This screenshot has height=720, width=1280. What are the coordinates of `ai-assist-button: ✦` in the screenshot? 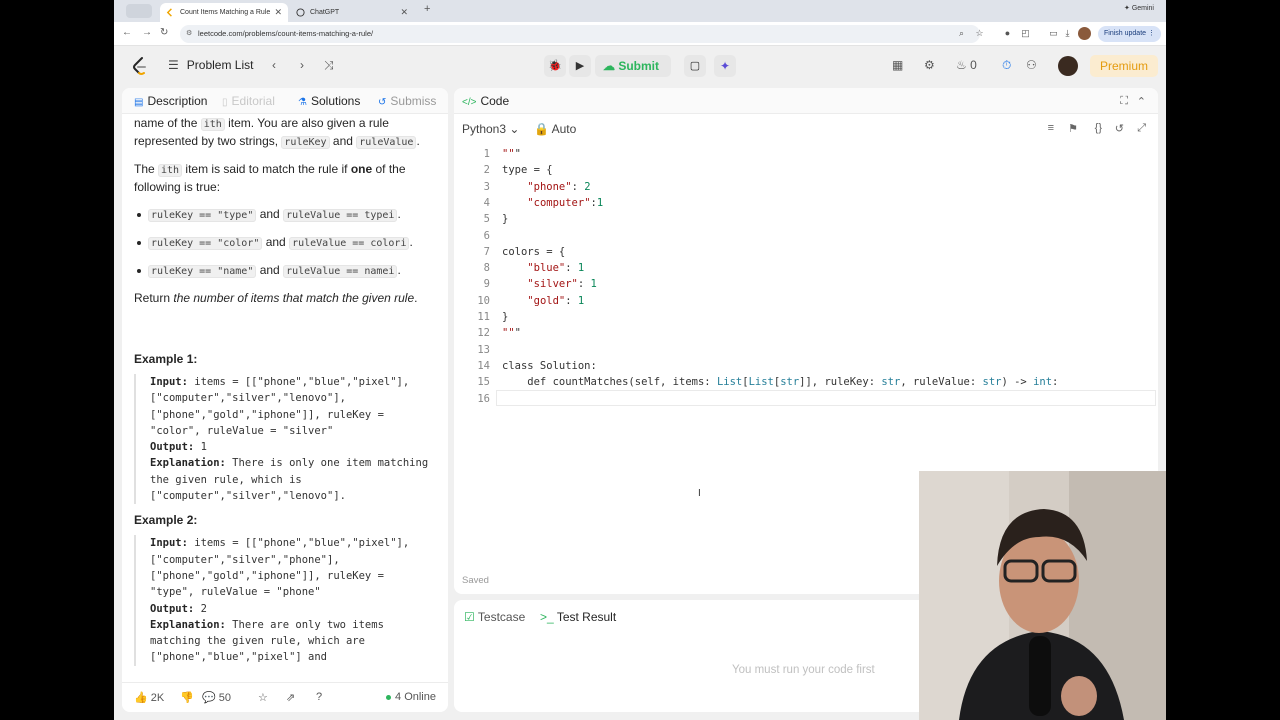 It's located at (725, 66).